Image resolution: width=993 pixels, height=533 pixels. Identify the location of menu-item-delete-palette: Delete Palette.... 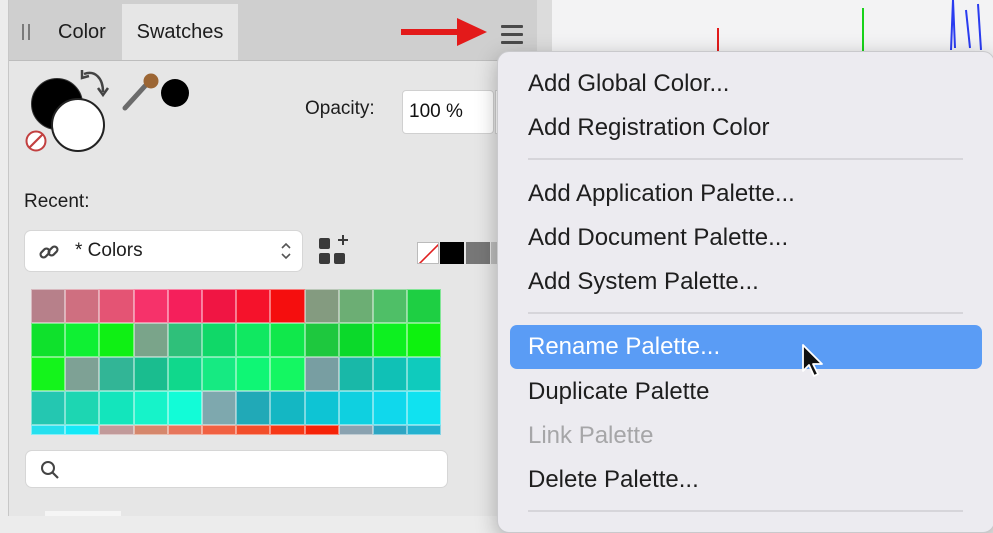
(746, 480).